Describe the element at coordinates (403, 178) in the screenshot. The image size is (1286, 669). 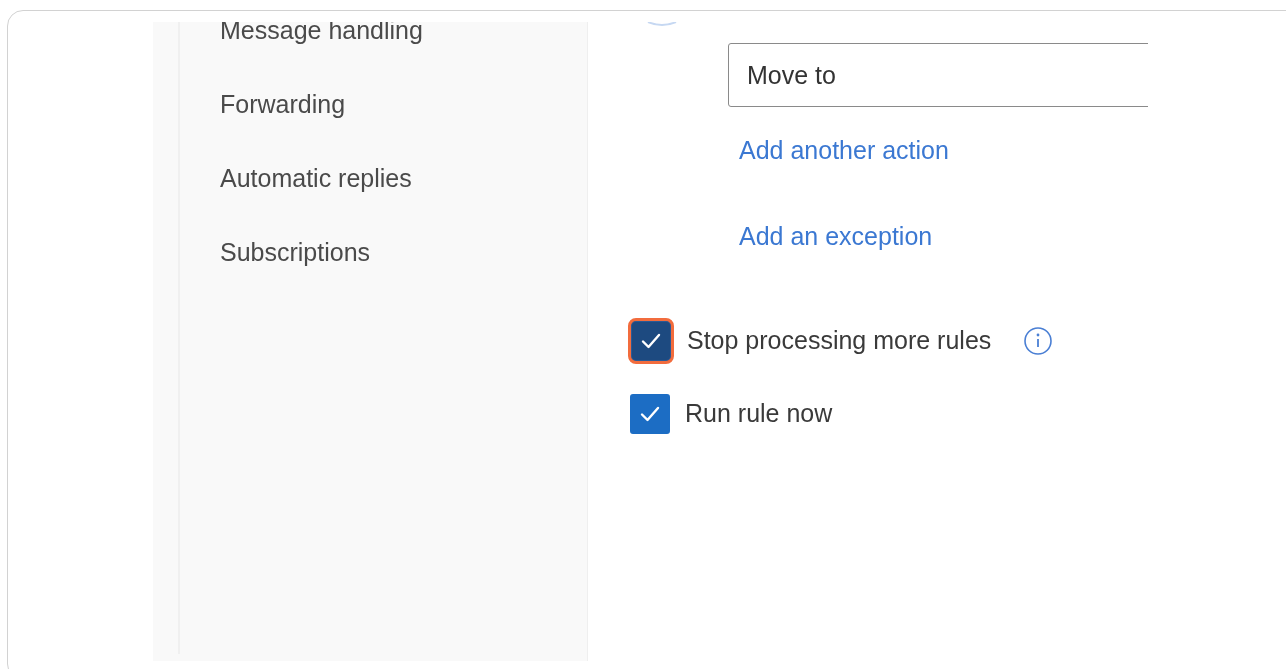
I see `sidebar-item: Automatic replies` at that location.